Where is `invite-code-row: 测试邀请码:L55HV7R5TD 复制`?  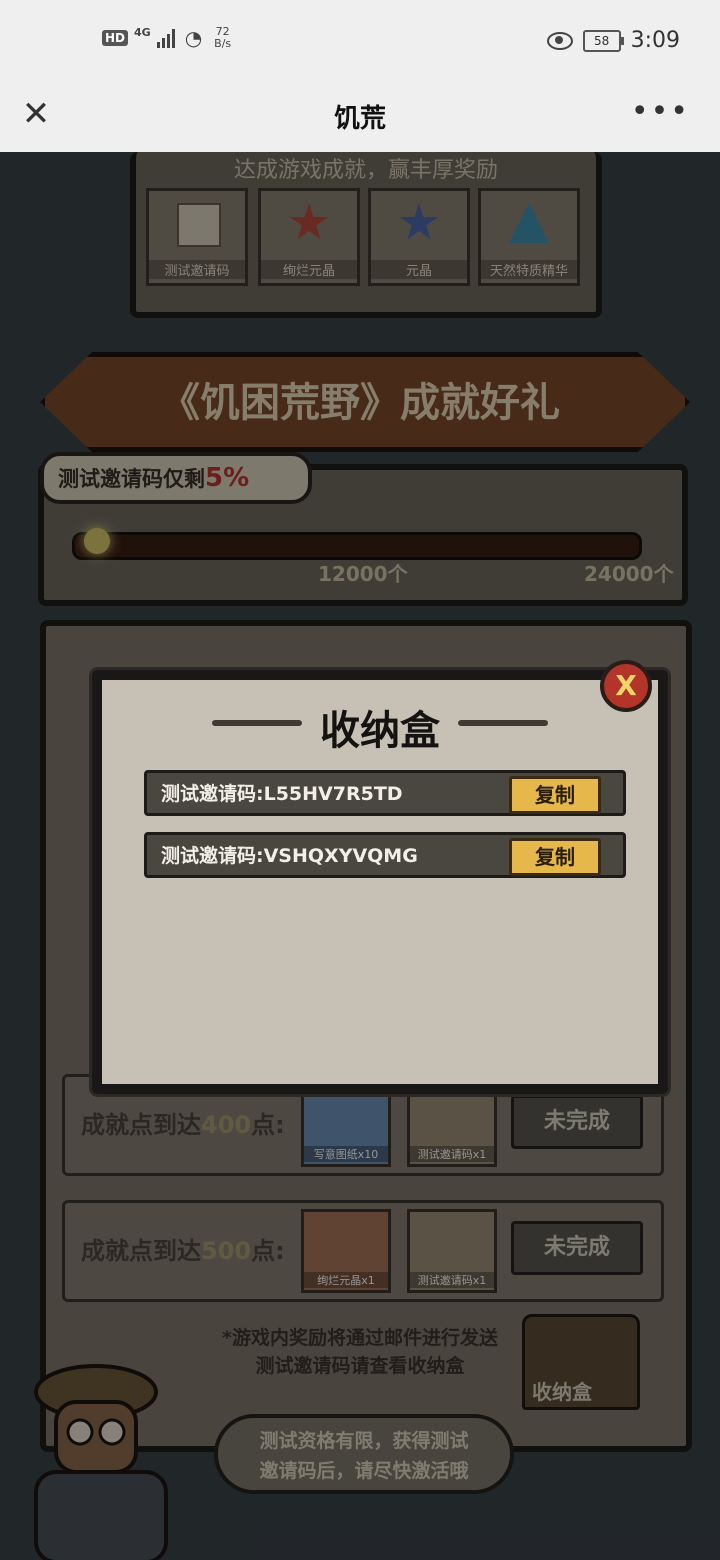
invite-code-row: 测试邀请码:L55HV7R5TD 复制 is located at coordinates (385, 793).